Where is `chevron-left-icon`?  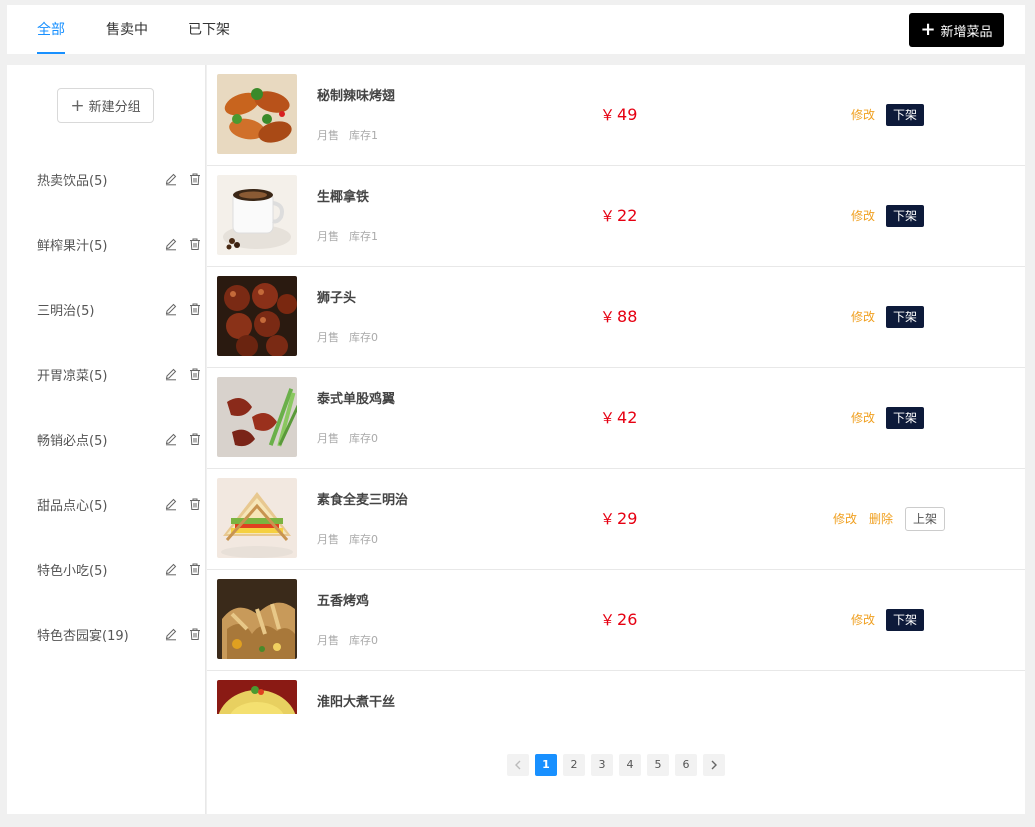
chevron-left-icon is located at coordinates (518, 765).